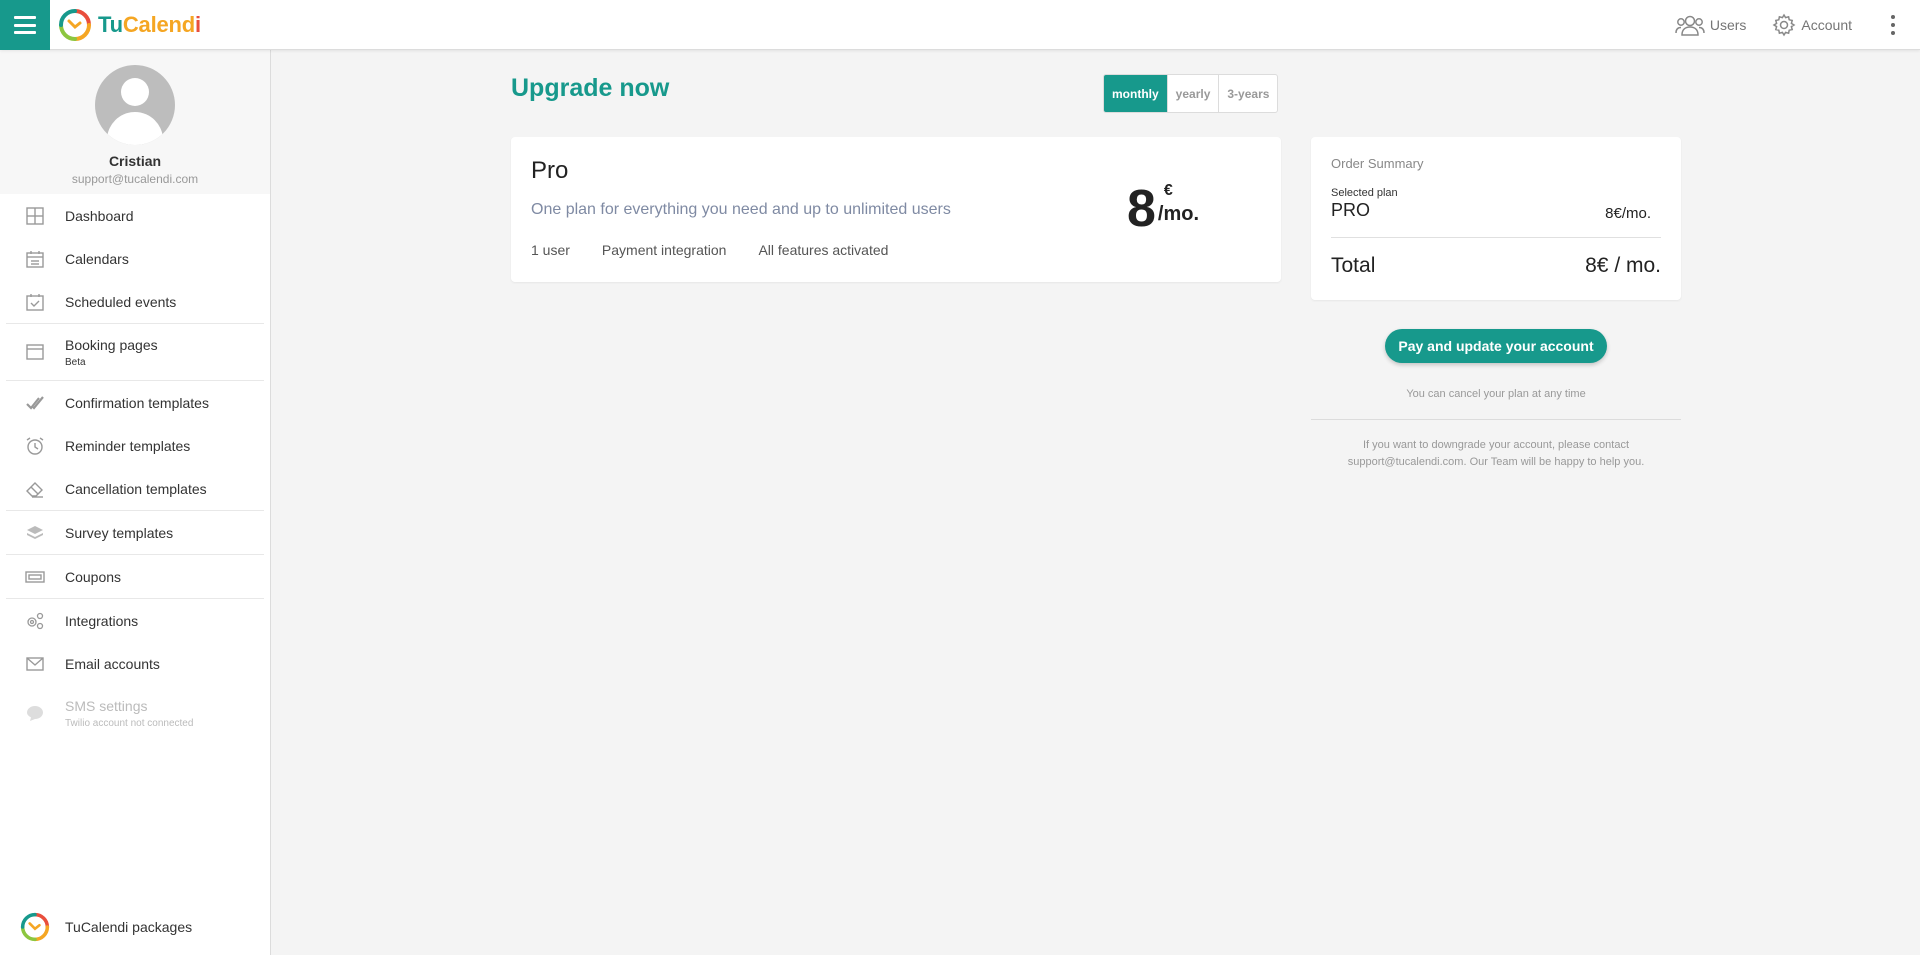 Image resolution: width=1920 pixels, height=955 pixels. I want to click on hamburger-icon, so click(25, 25).